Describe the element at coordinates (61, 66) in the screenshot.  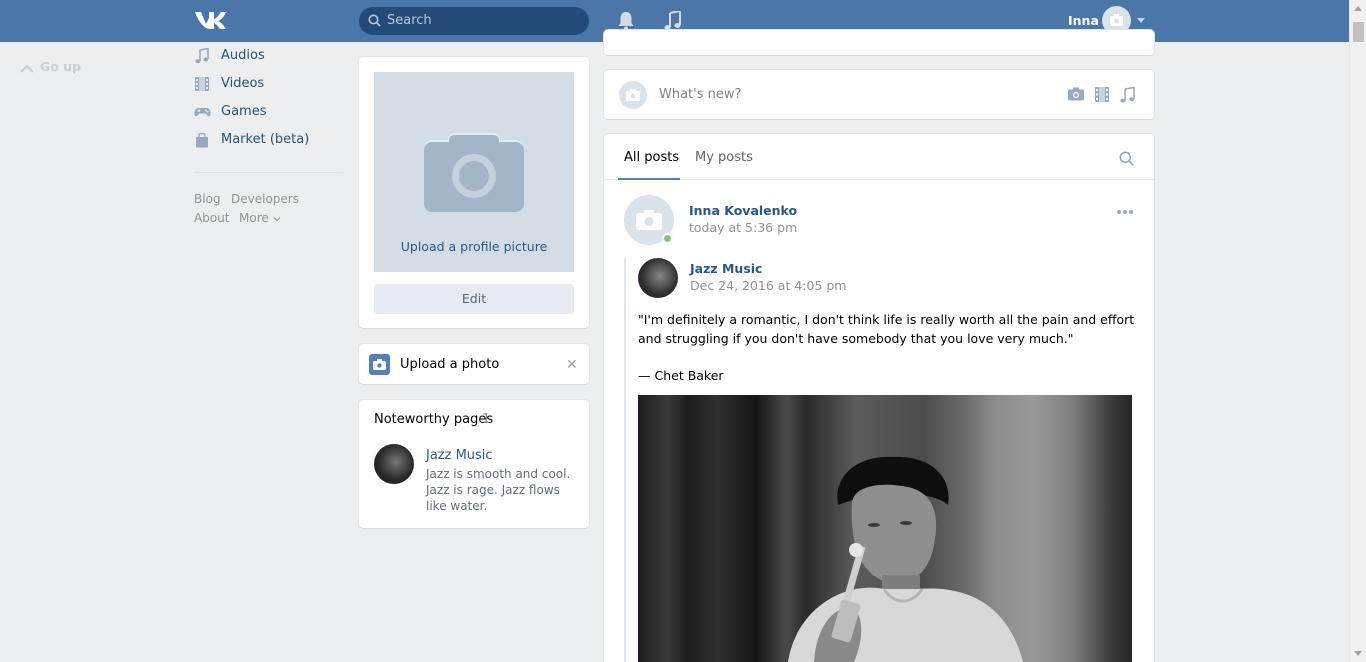
I see `go-up-label: Go up` at that location.